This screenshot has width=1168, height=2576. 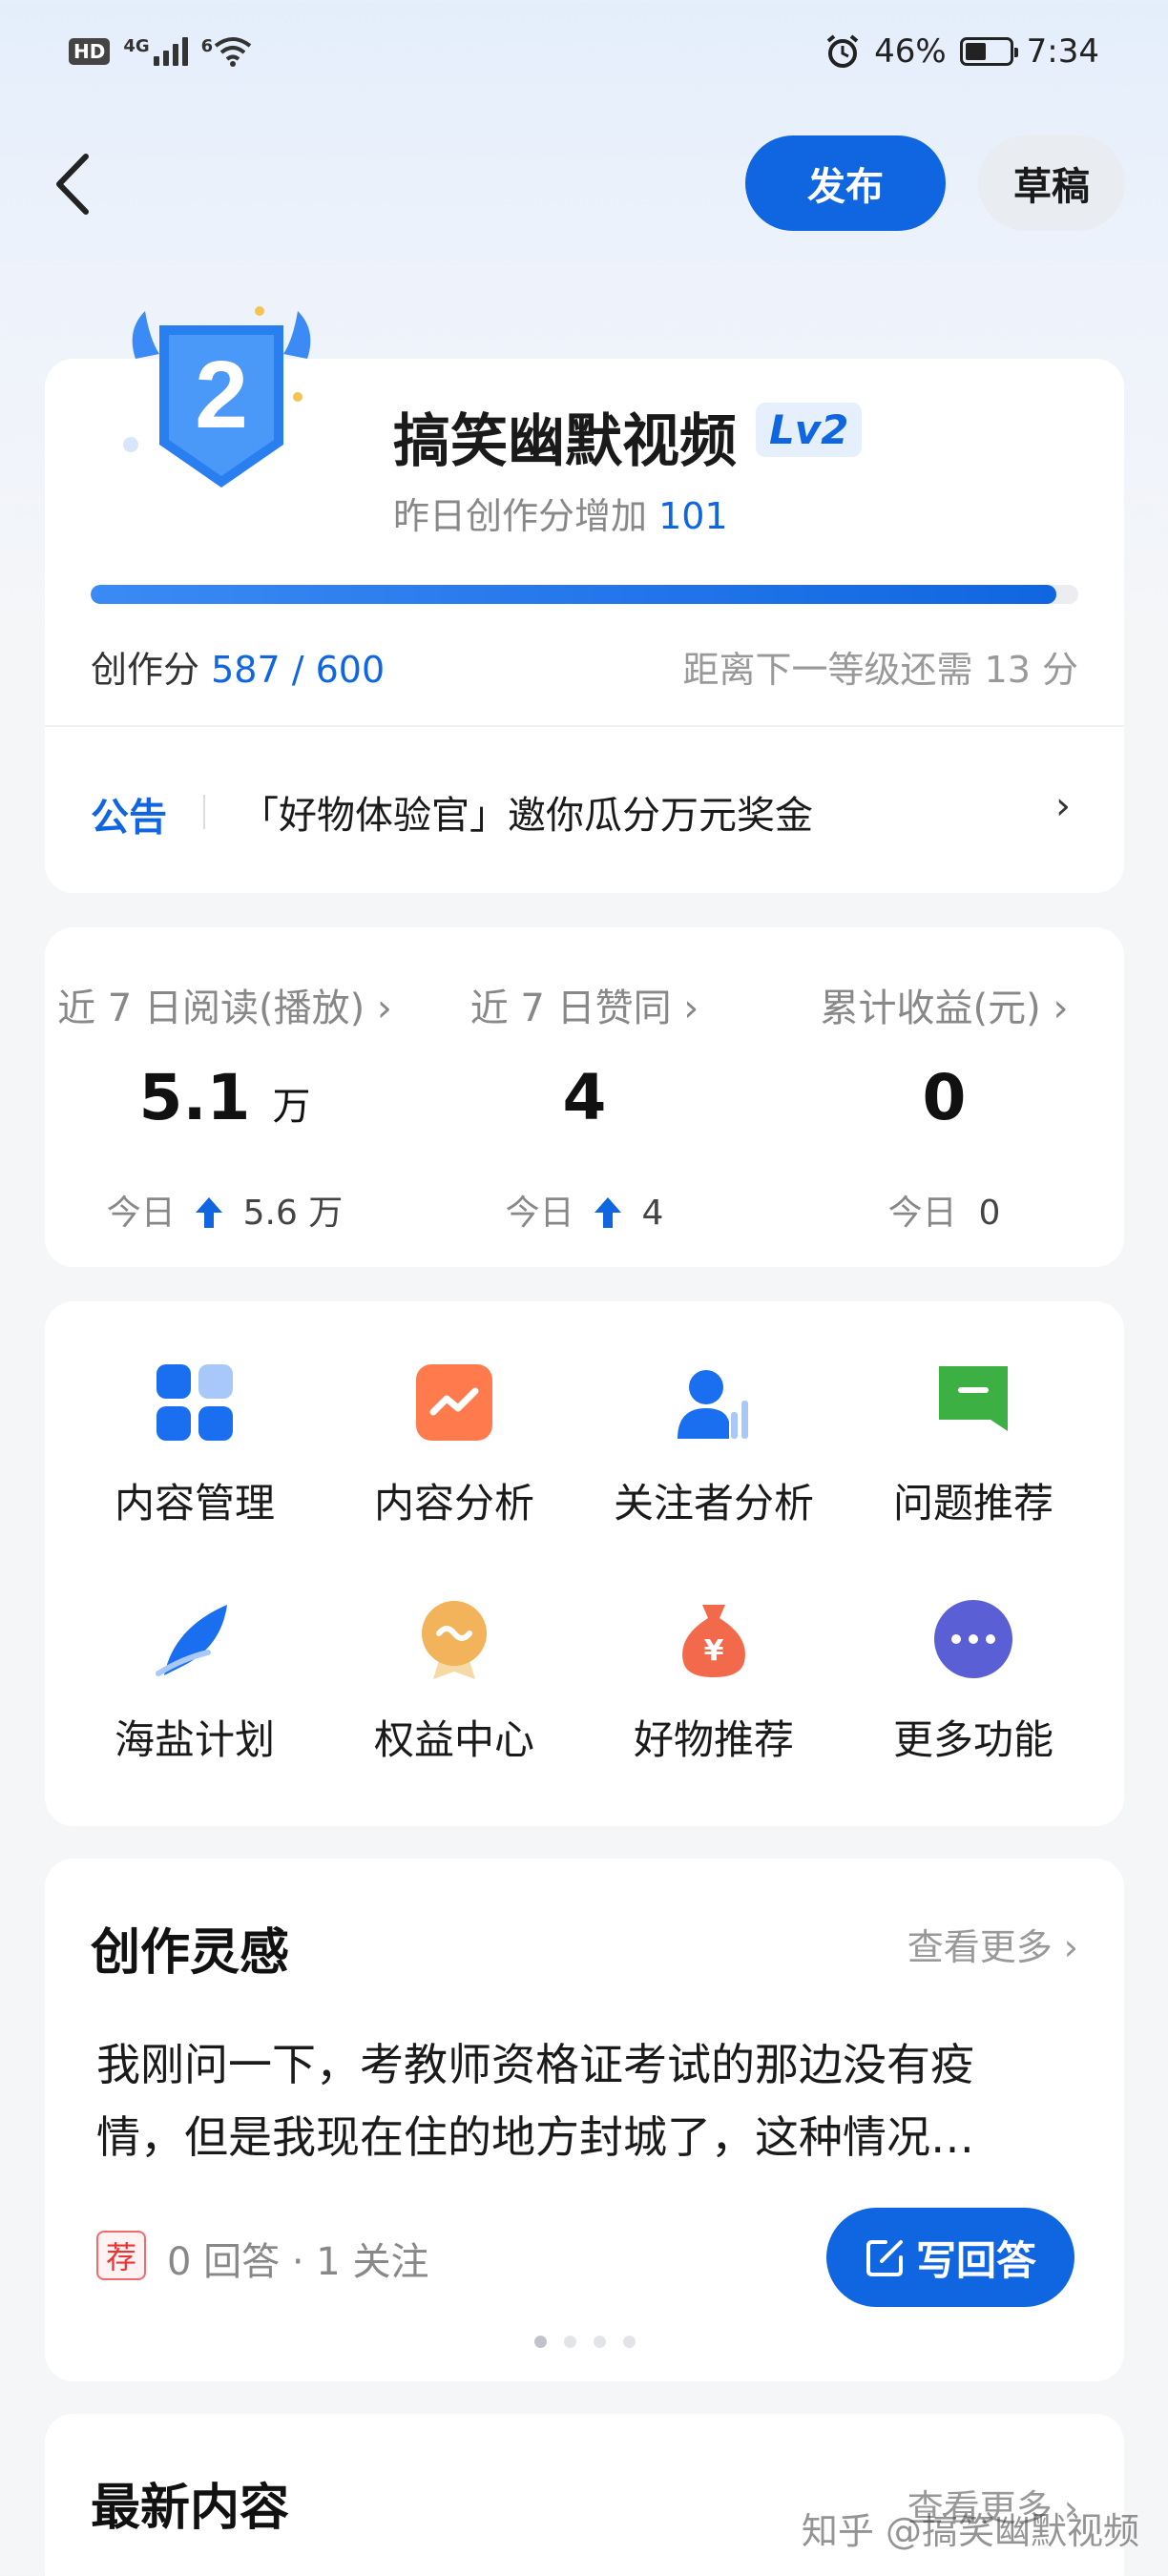 I want to click on chevron-left-icon, so click(x=72, y=184).